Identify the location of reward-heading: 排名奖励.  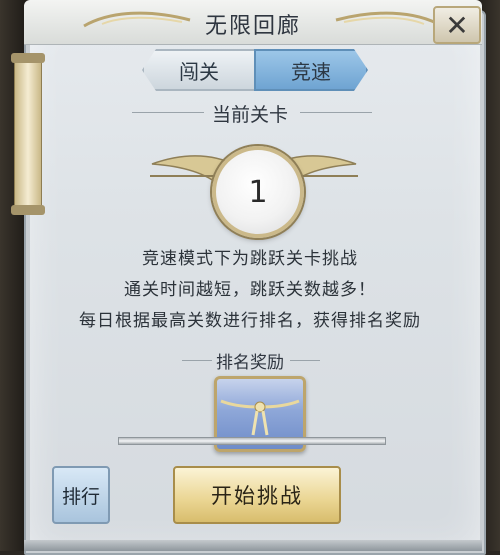
(250, 363).